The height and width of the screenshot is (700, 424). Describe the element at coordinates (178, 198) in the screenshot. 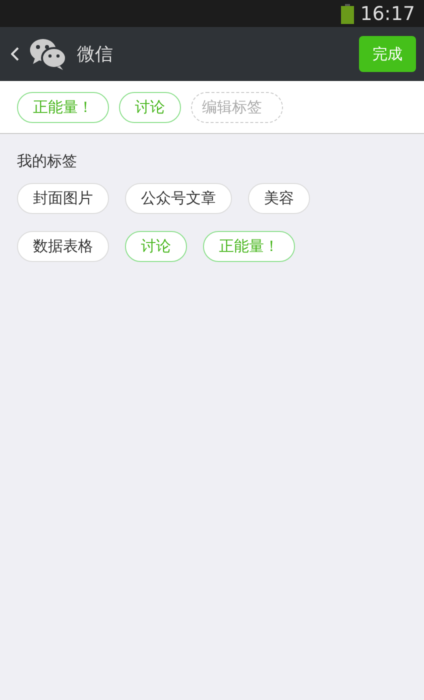

I see `tag-chip: 公众号文章` at that location.